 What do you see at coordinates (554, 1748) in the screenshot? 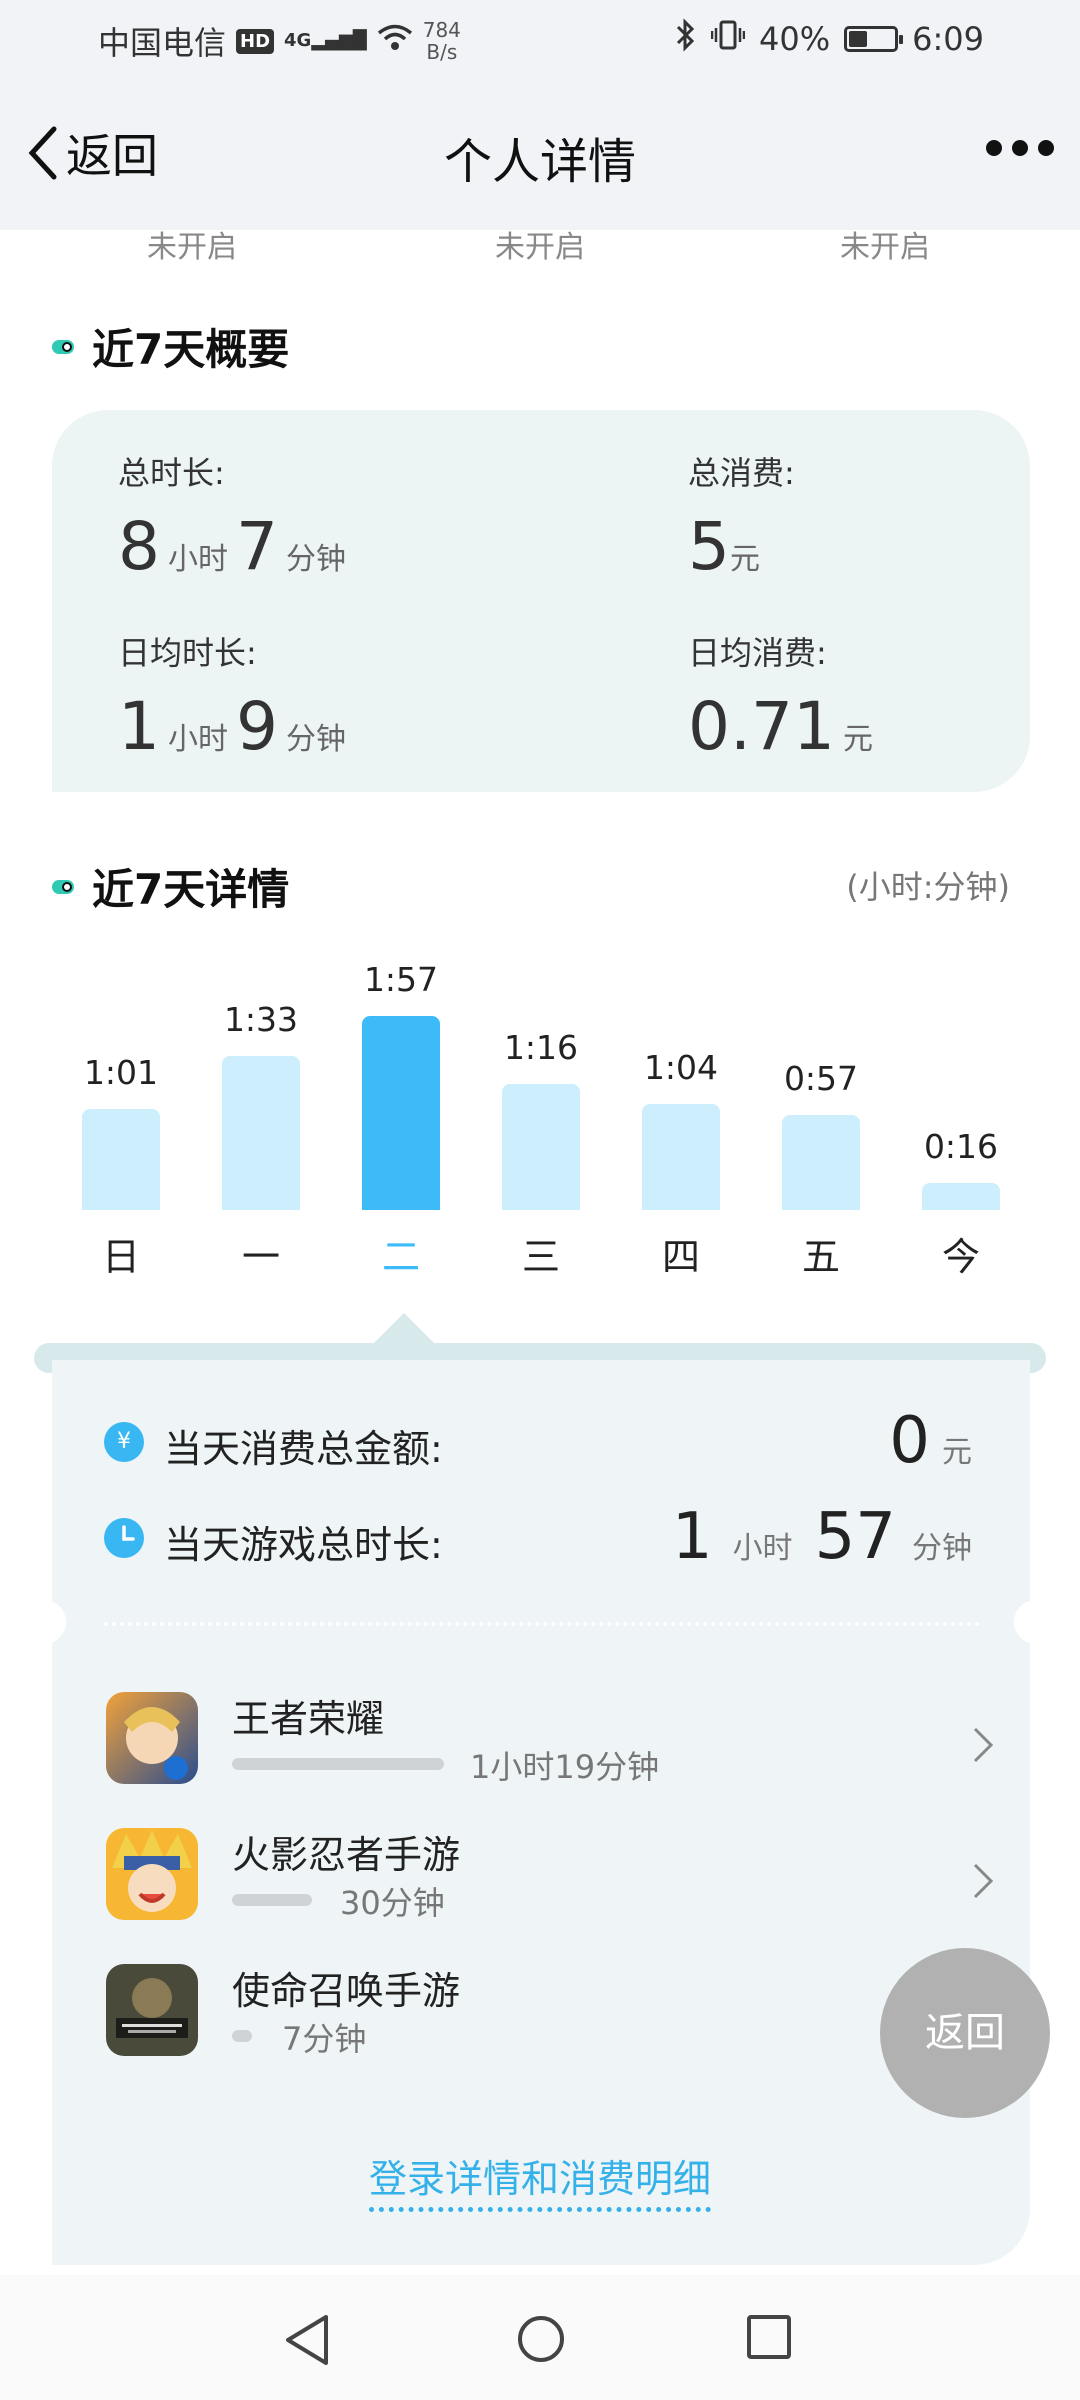
I see `game-item: 王者荣耀 1小时19分钟` at bounding box center [554, 1748].